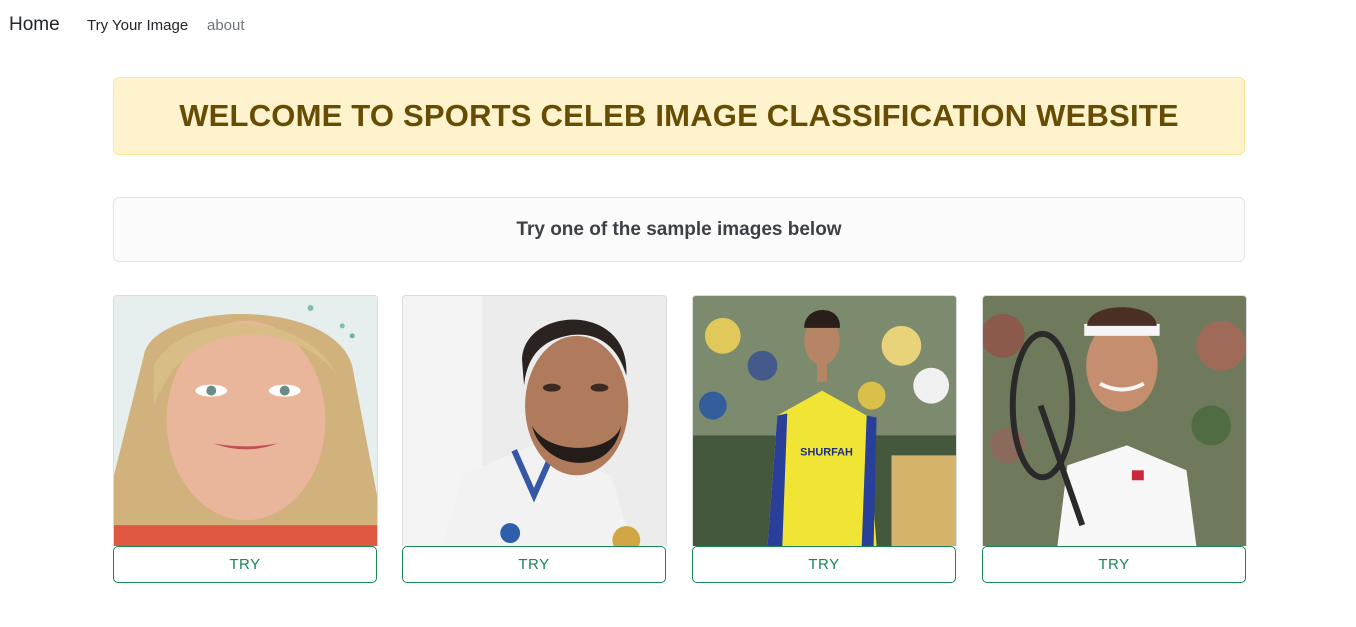  I want to click on top-navbar: Home Try Your Image about, so click(678, 26).